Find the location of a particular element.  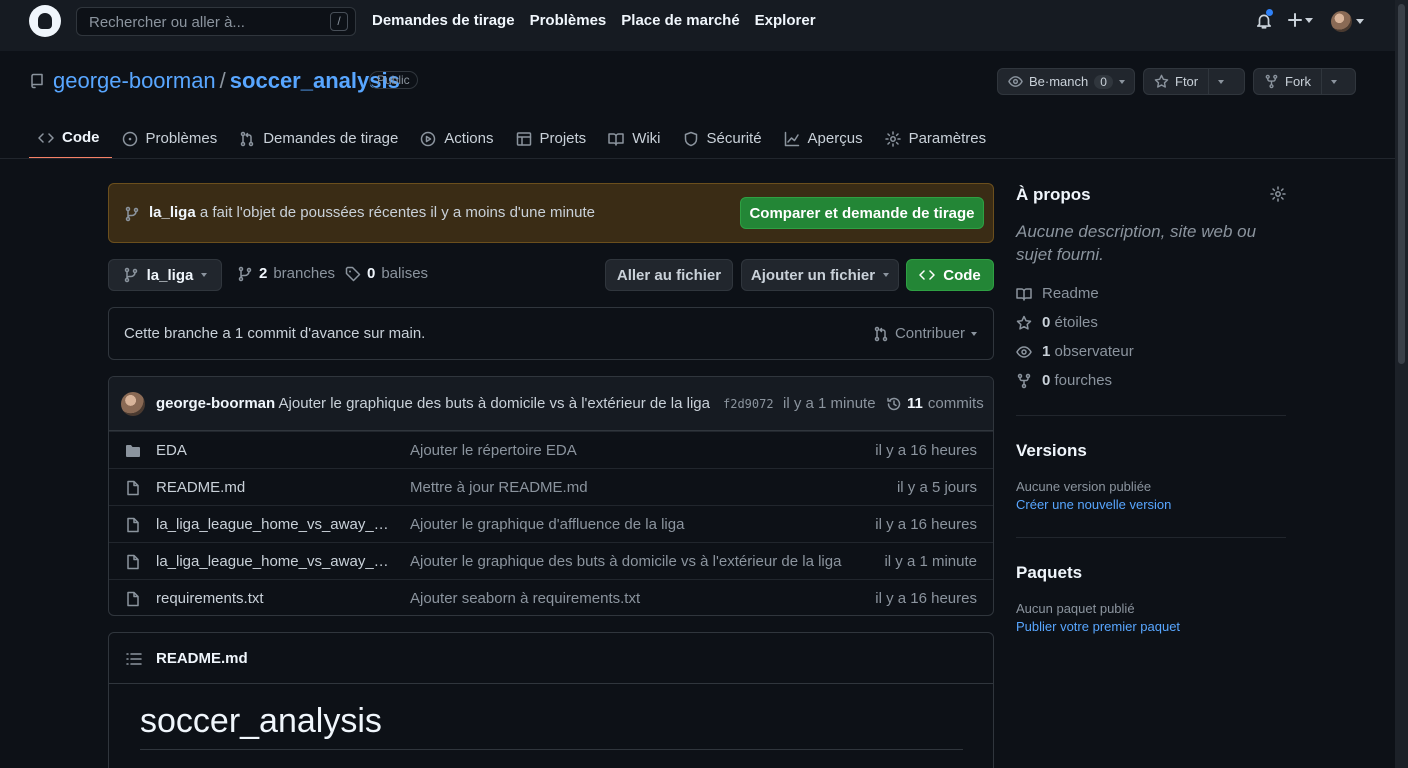

tab-projects: Projets is located at coordinates (553, 138).